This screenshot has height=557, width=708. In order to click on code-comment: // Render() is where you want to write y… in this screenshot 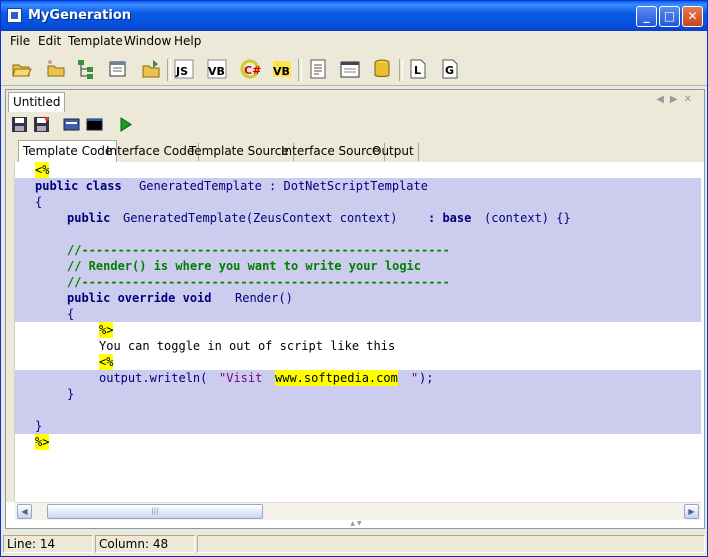, I will do `click(244, 266)`.